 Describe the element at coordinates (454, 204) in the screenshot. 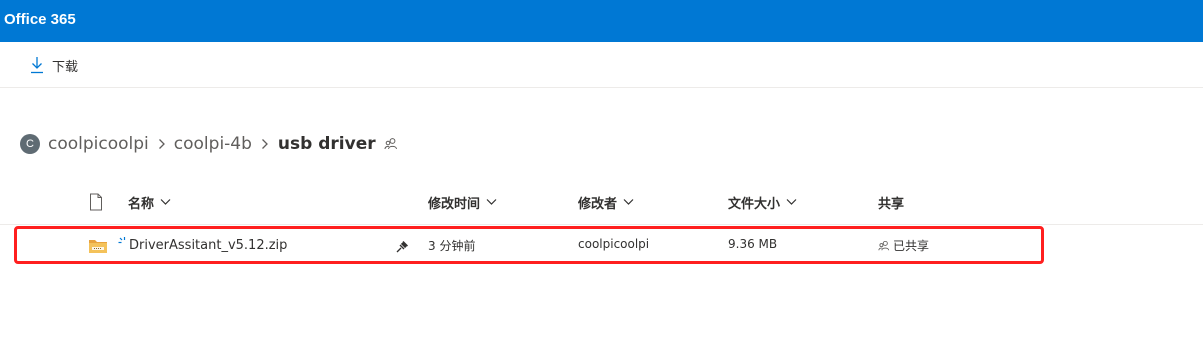

I see `column-header-modified-label: 修改时间` at that location.